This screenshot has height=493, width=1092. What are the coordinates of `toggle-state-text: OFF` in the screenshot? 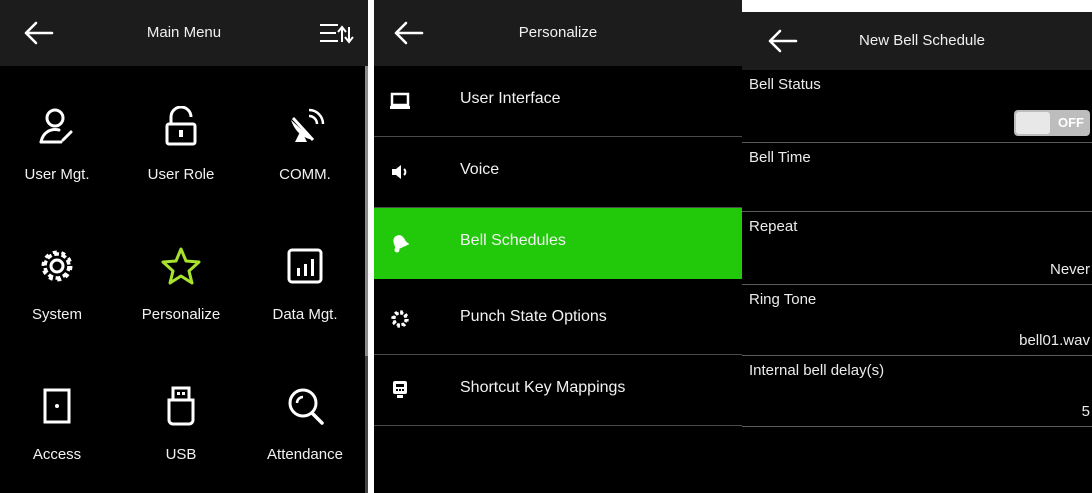 It's located at (1071, 122).